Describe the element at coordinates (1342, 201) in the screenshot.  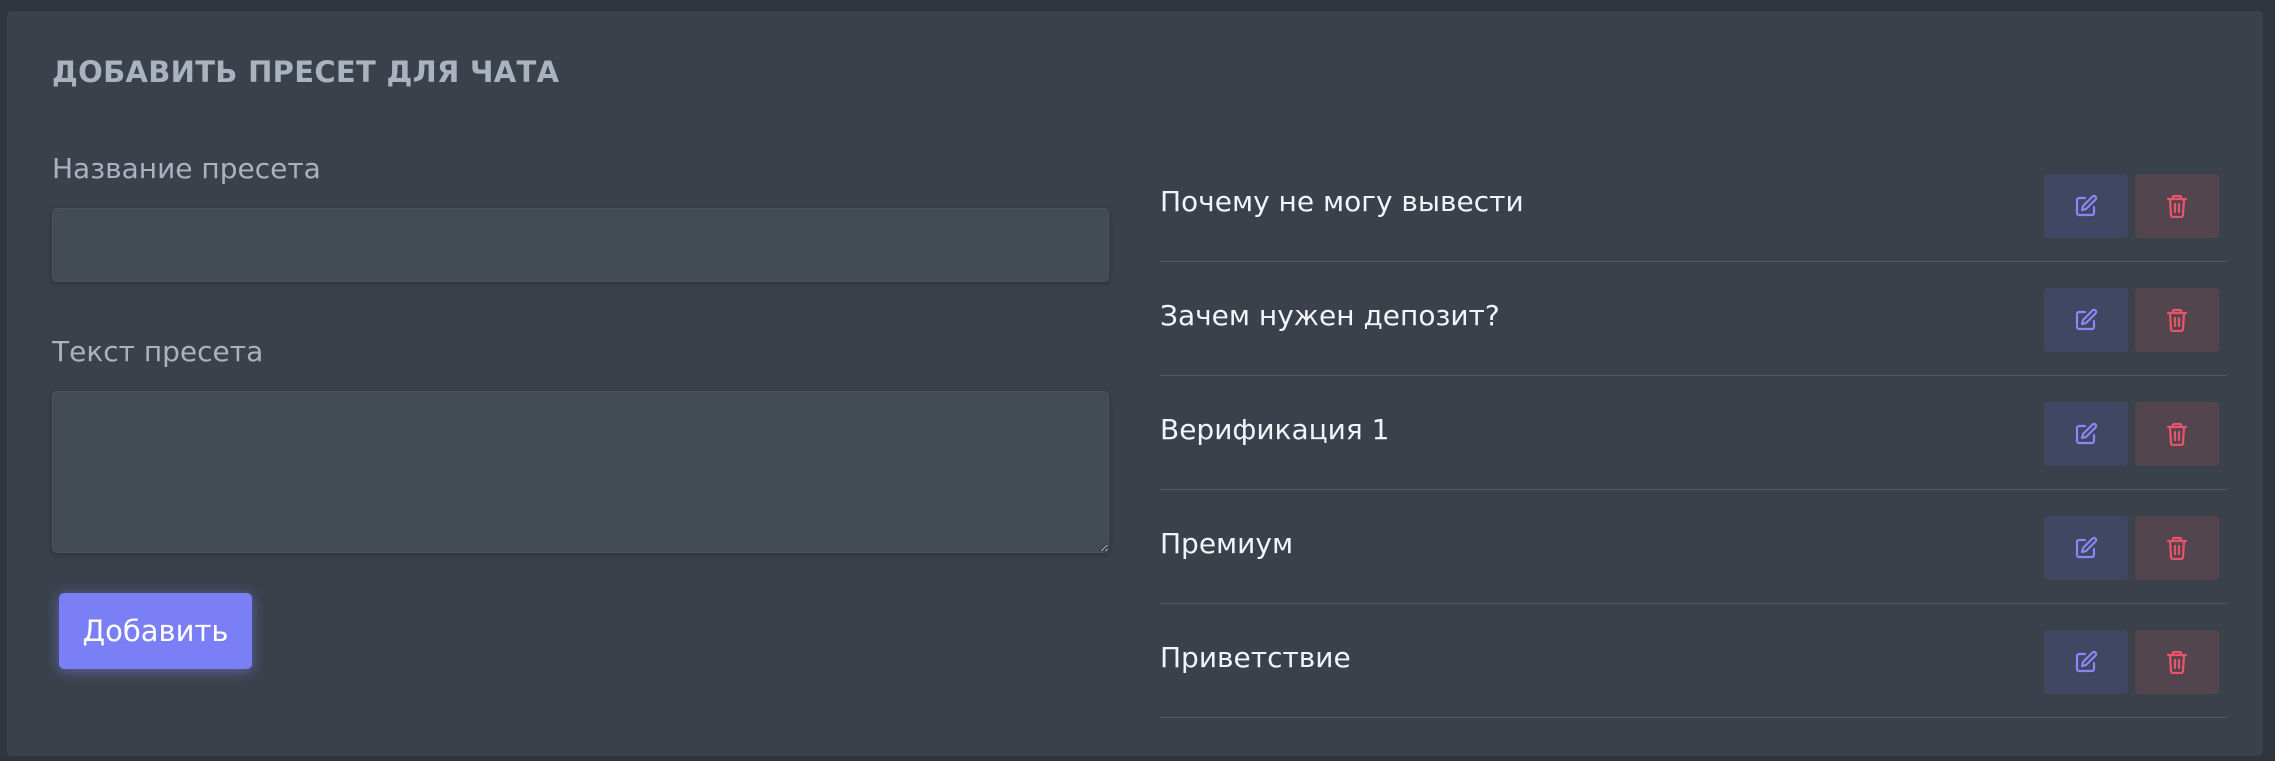
I see `preset-name: Почему не могу вывести` at that location.